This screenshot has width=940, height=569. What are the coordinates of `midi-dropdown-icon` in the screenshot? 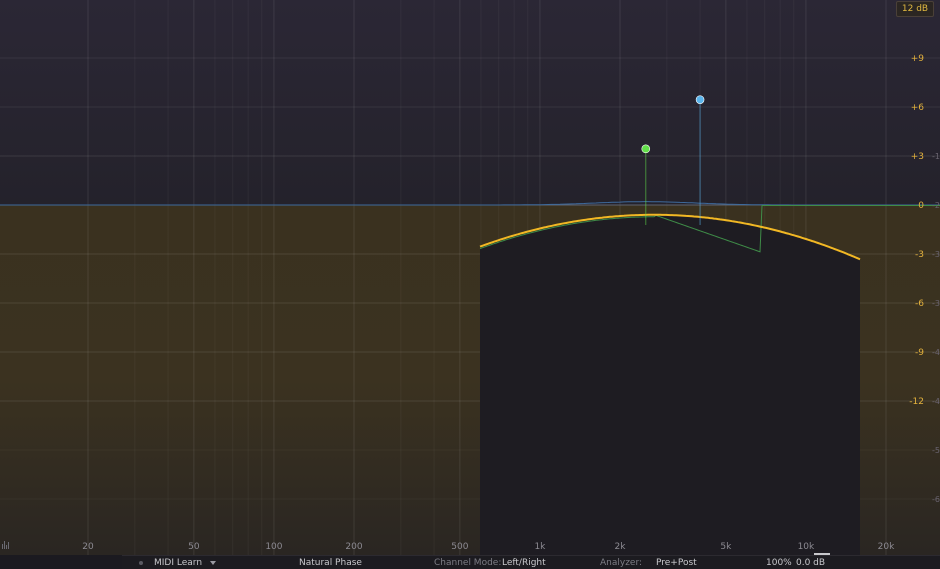 It's located at (213, 563).